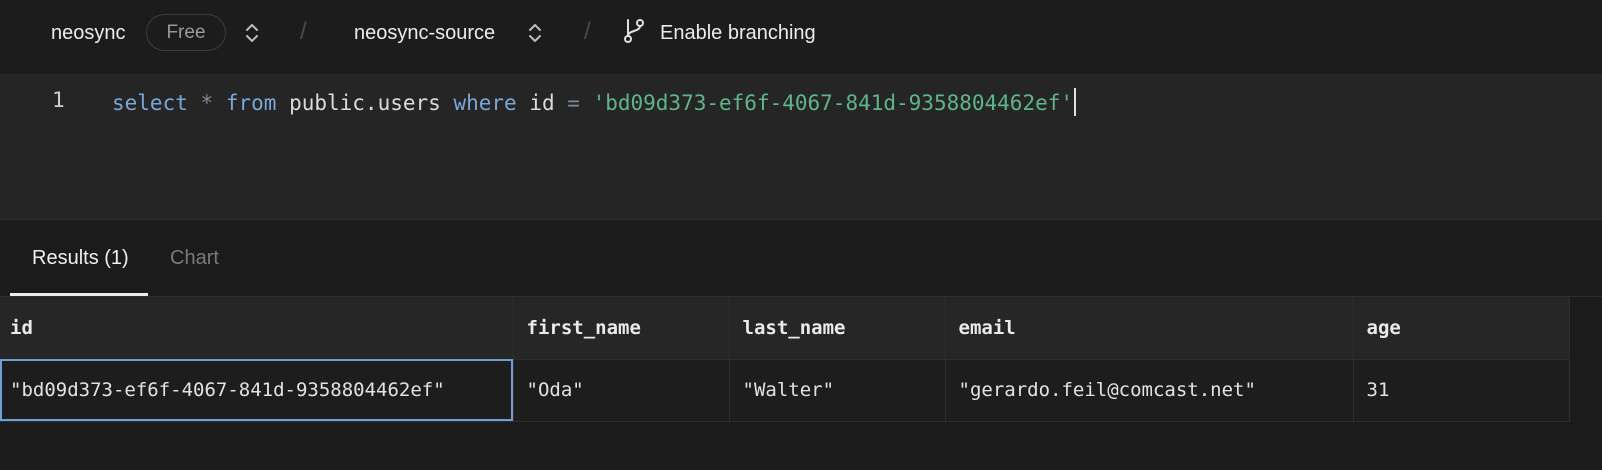 This screenshot has width=1602, height=470. What do you see at coordinates (833, 103) in the screenshot?
I see `string-literal: 'bd09d373-ef6f-4067-841d-9358804462ef'` at bounding box center [833, 103].